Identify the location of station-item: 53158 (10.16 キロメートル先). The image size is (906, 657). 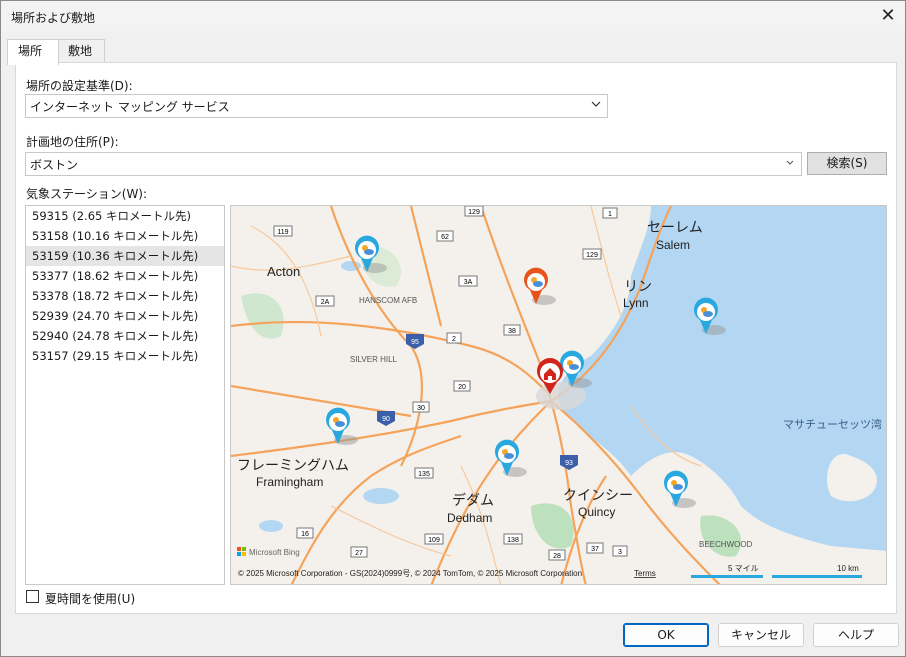
(125, 236).